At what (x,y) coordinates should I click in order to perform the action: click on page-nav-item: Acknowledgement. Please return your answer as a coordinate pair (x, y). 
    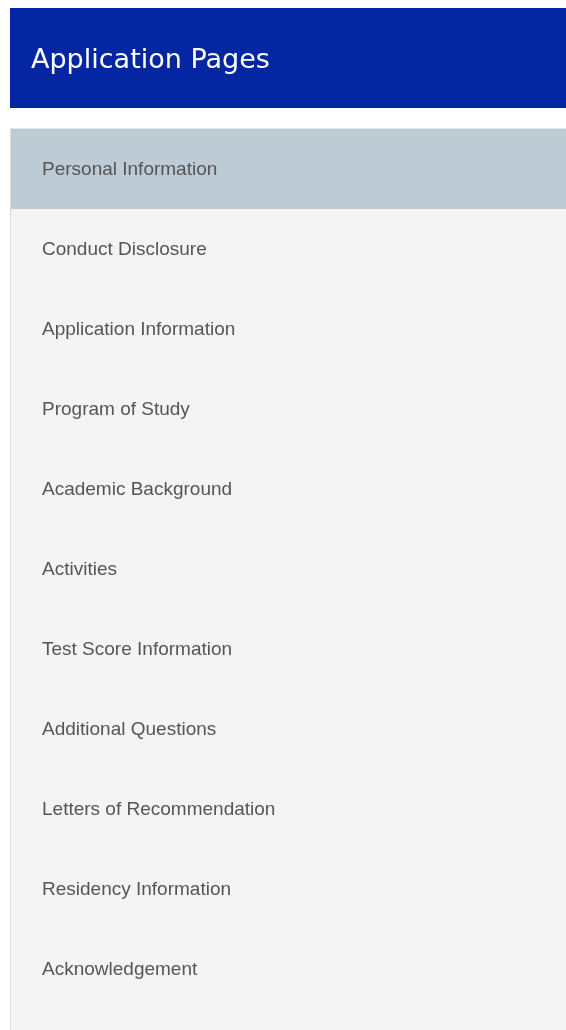
    Looking at the image, I should click on (288, 969).